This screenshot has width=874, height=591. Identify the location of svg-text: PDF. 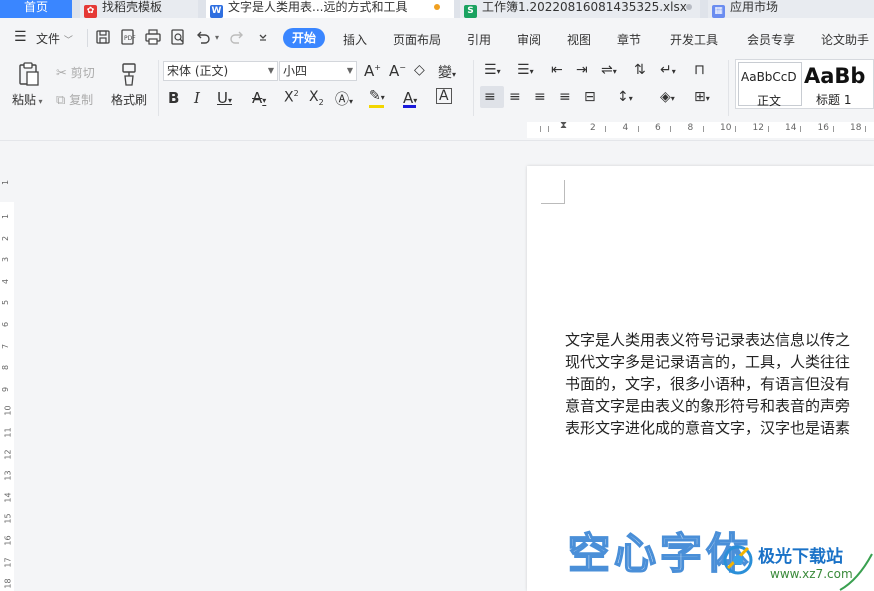
(130, 38).